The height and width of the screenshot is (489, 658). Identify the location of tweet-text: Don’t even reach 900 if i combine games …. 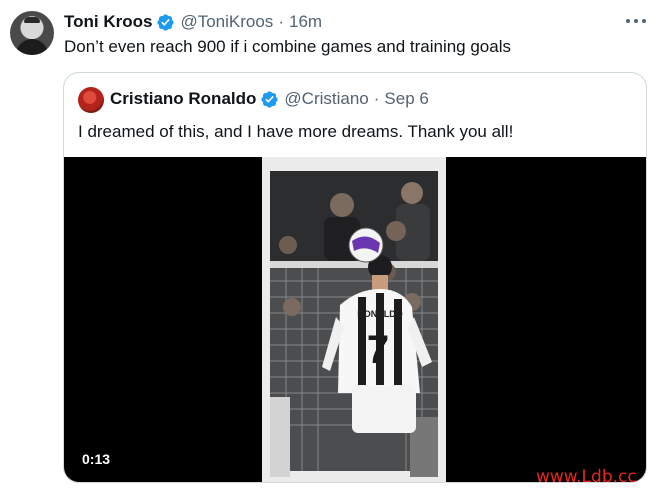
(287, 46).